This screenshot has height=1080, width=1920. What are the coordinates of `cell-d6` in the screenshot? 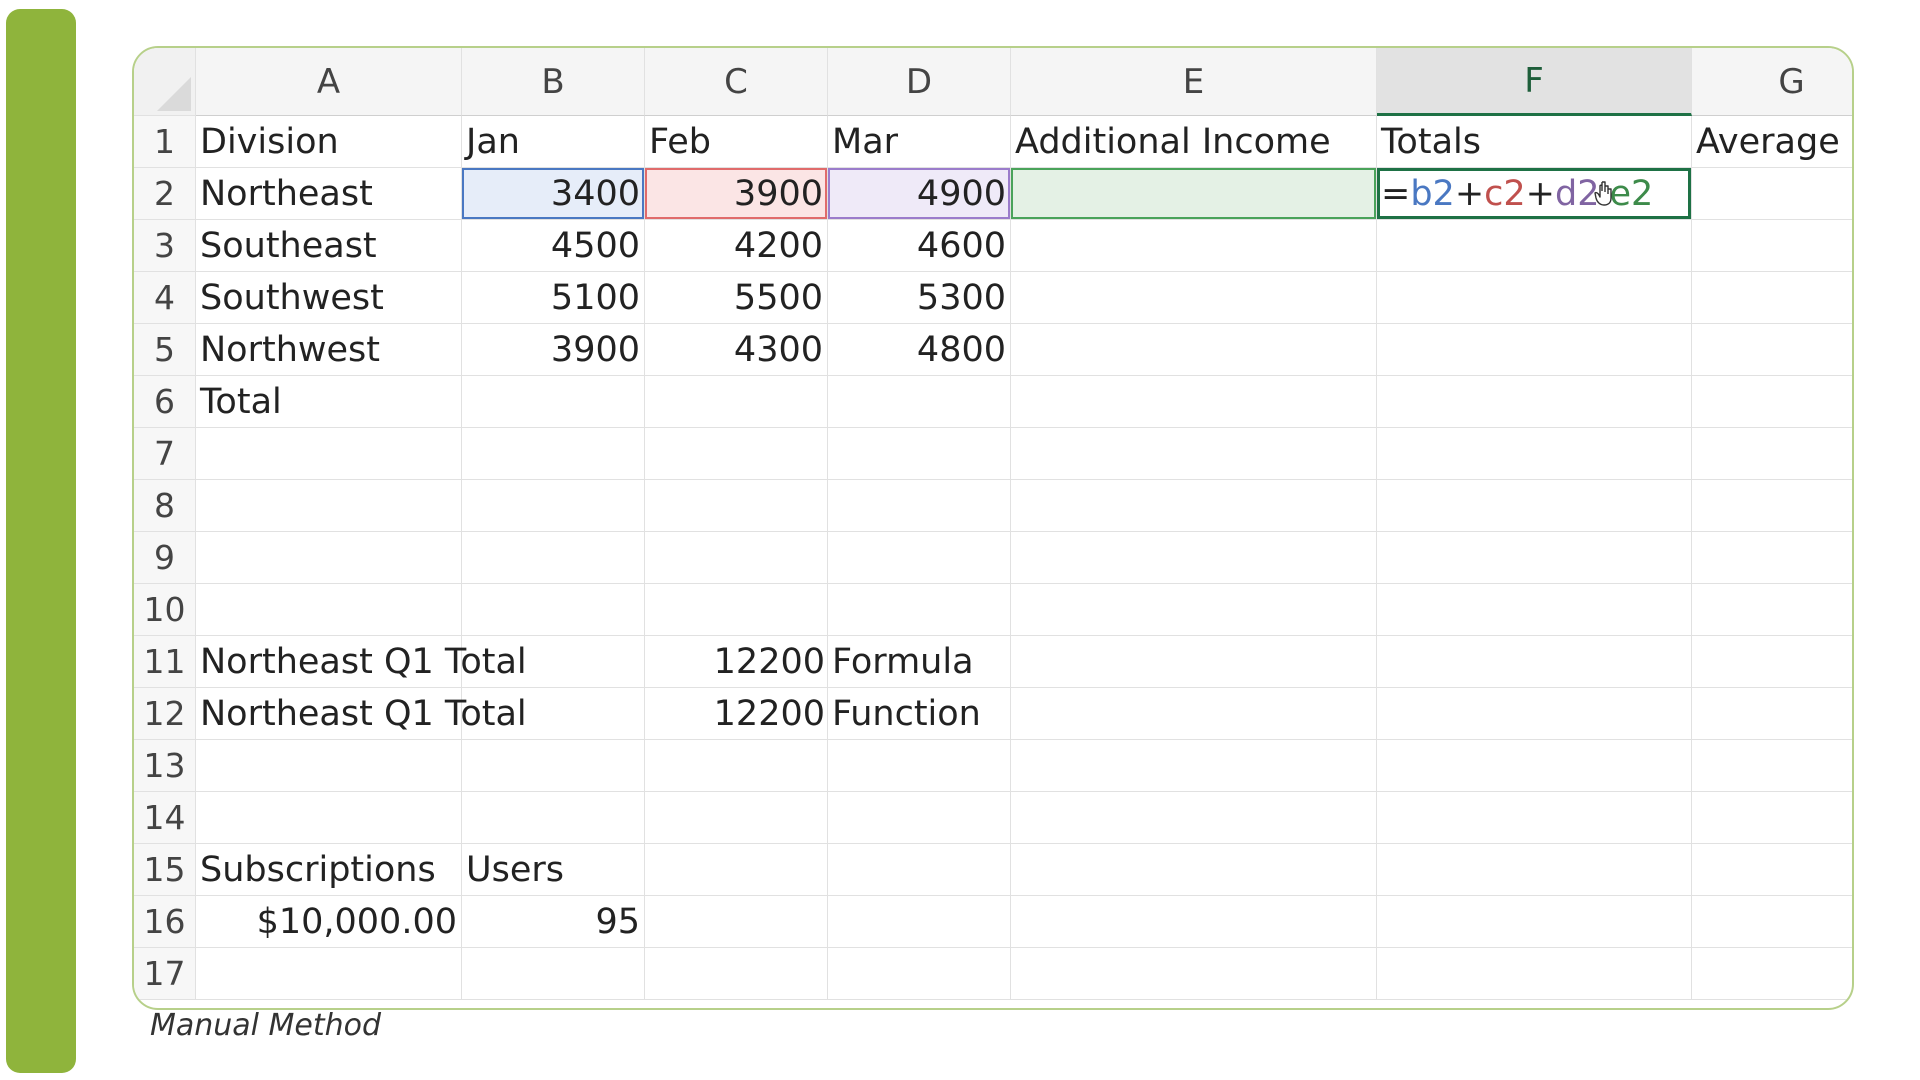 It's located at (919, 402).